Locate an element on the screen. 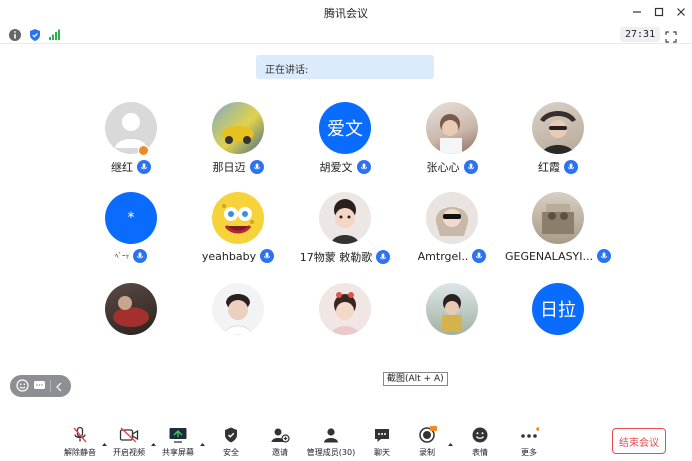 Image resolution: width=692 pixels, height=461 pixels. participant-name: 胡爱文 is located at coordinates (336, 167).